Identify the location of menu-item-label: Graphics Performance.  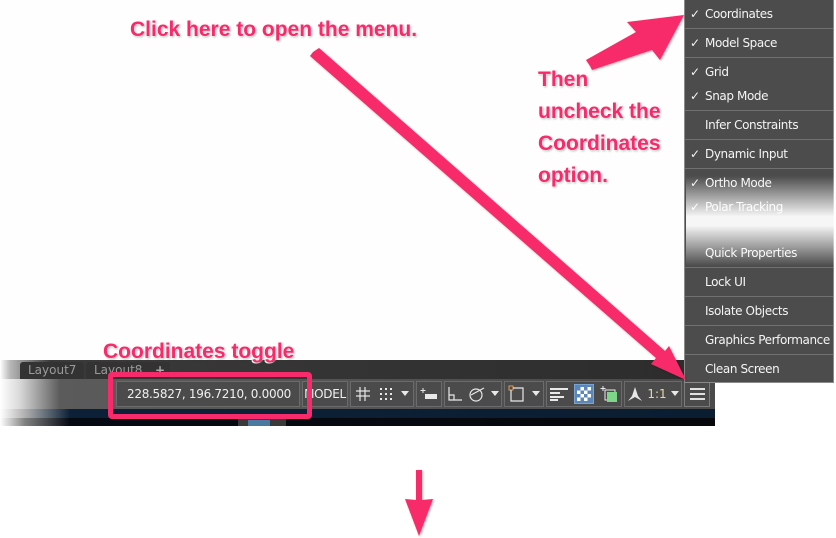
(767, 340).